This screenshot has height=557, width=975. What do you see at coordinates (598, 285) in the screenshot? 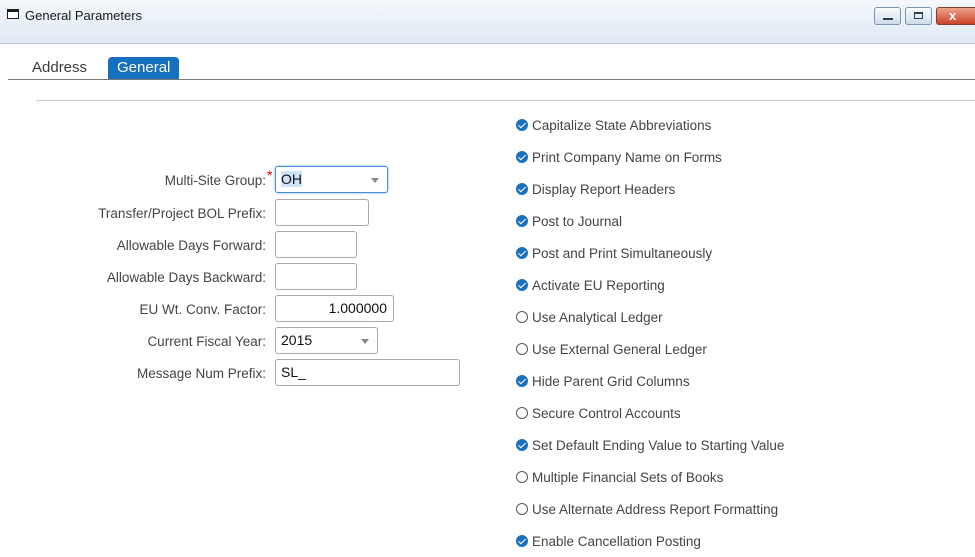
I see `checkbox-label: Activate EU Reporting` at bounding box center [598, 285].